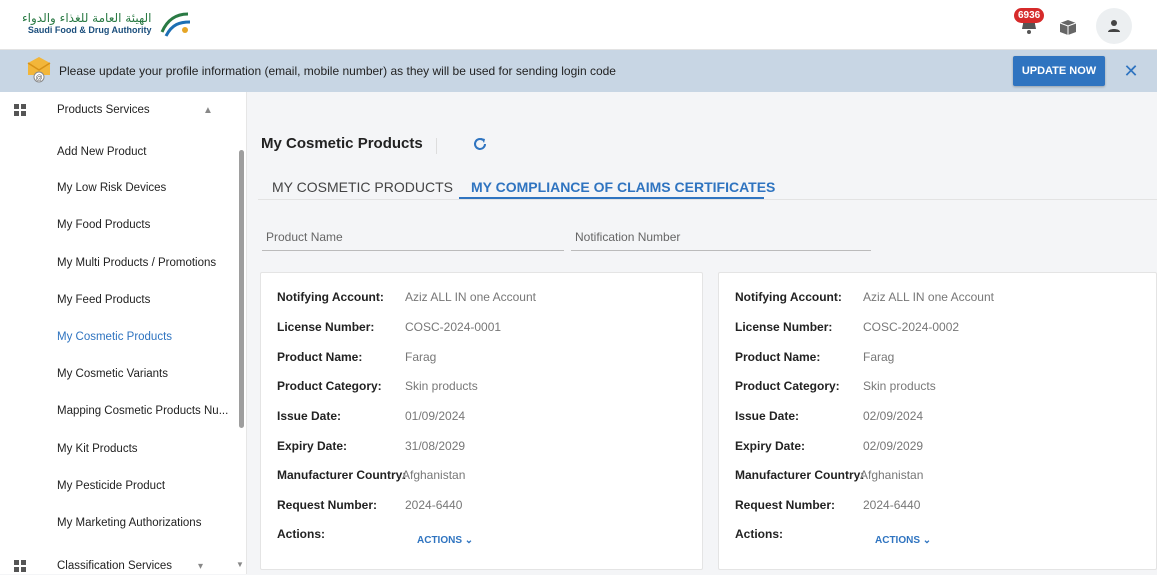 The width and height of the screenshot is (1157, 575). Describe the element at coordinates (435, 446) in the screenshot. I see `expiry-date-value: 31/08/2029` at that location.